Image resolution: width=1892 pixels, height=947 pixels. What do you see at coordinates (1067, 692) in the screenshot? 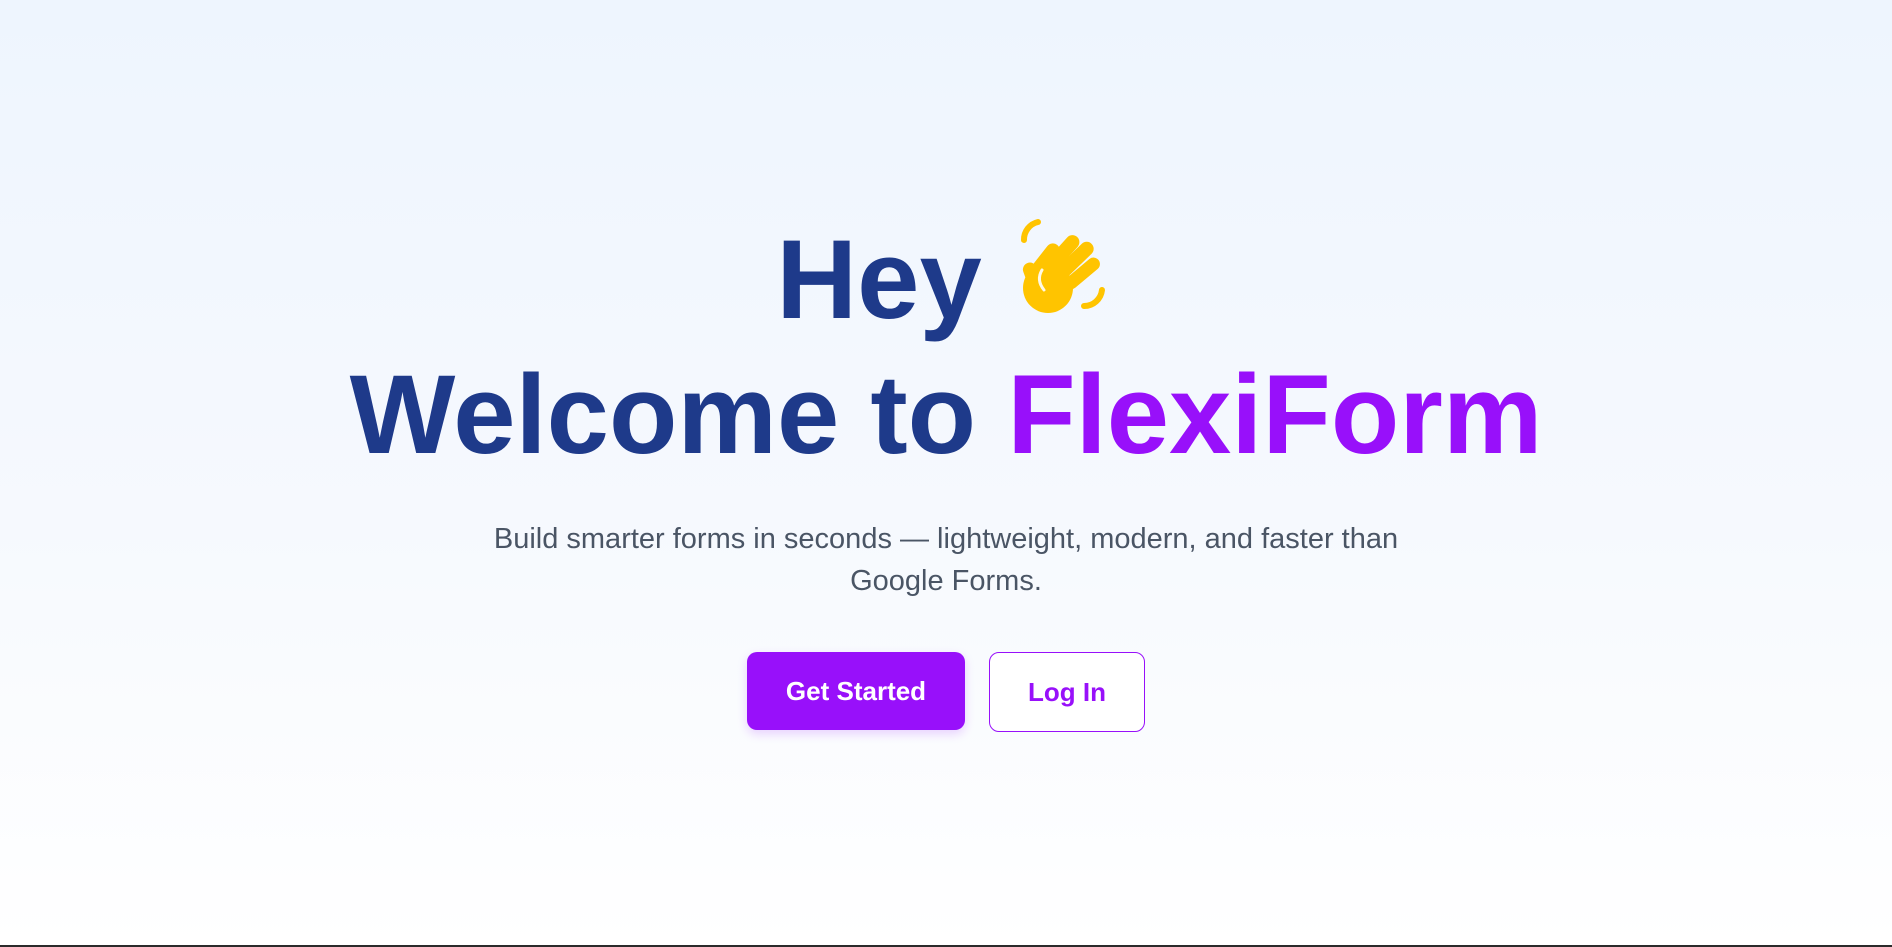
I see `log-in-button: Log In` at bounding box center [1067, 692].